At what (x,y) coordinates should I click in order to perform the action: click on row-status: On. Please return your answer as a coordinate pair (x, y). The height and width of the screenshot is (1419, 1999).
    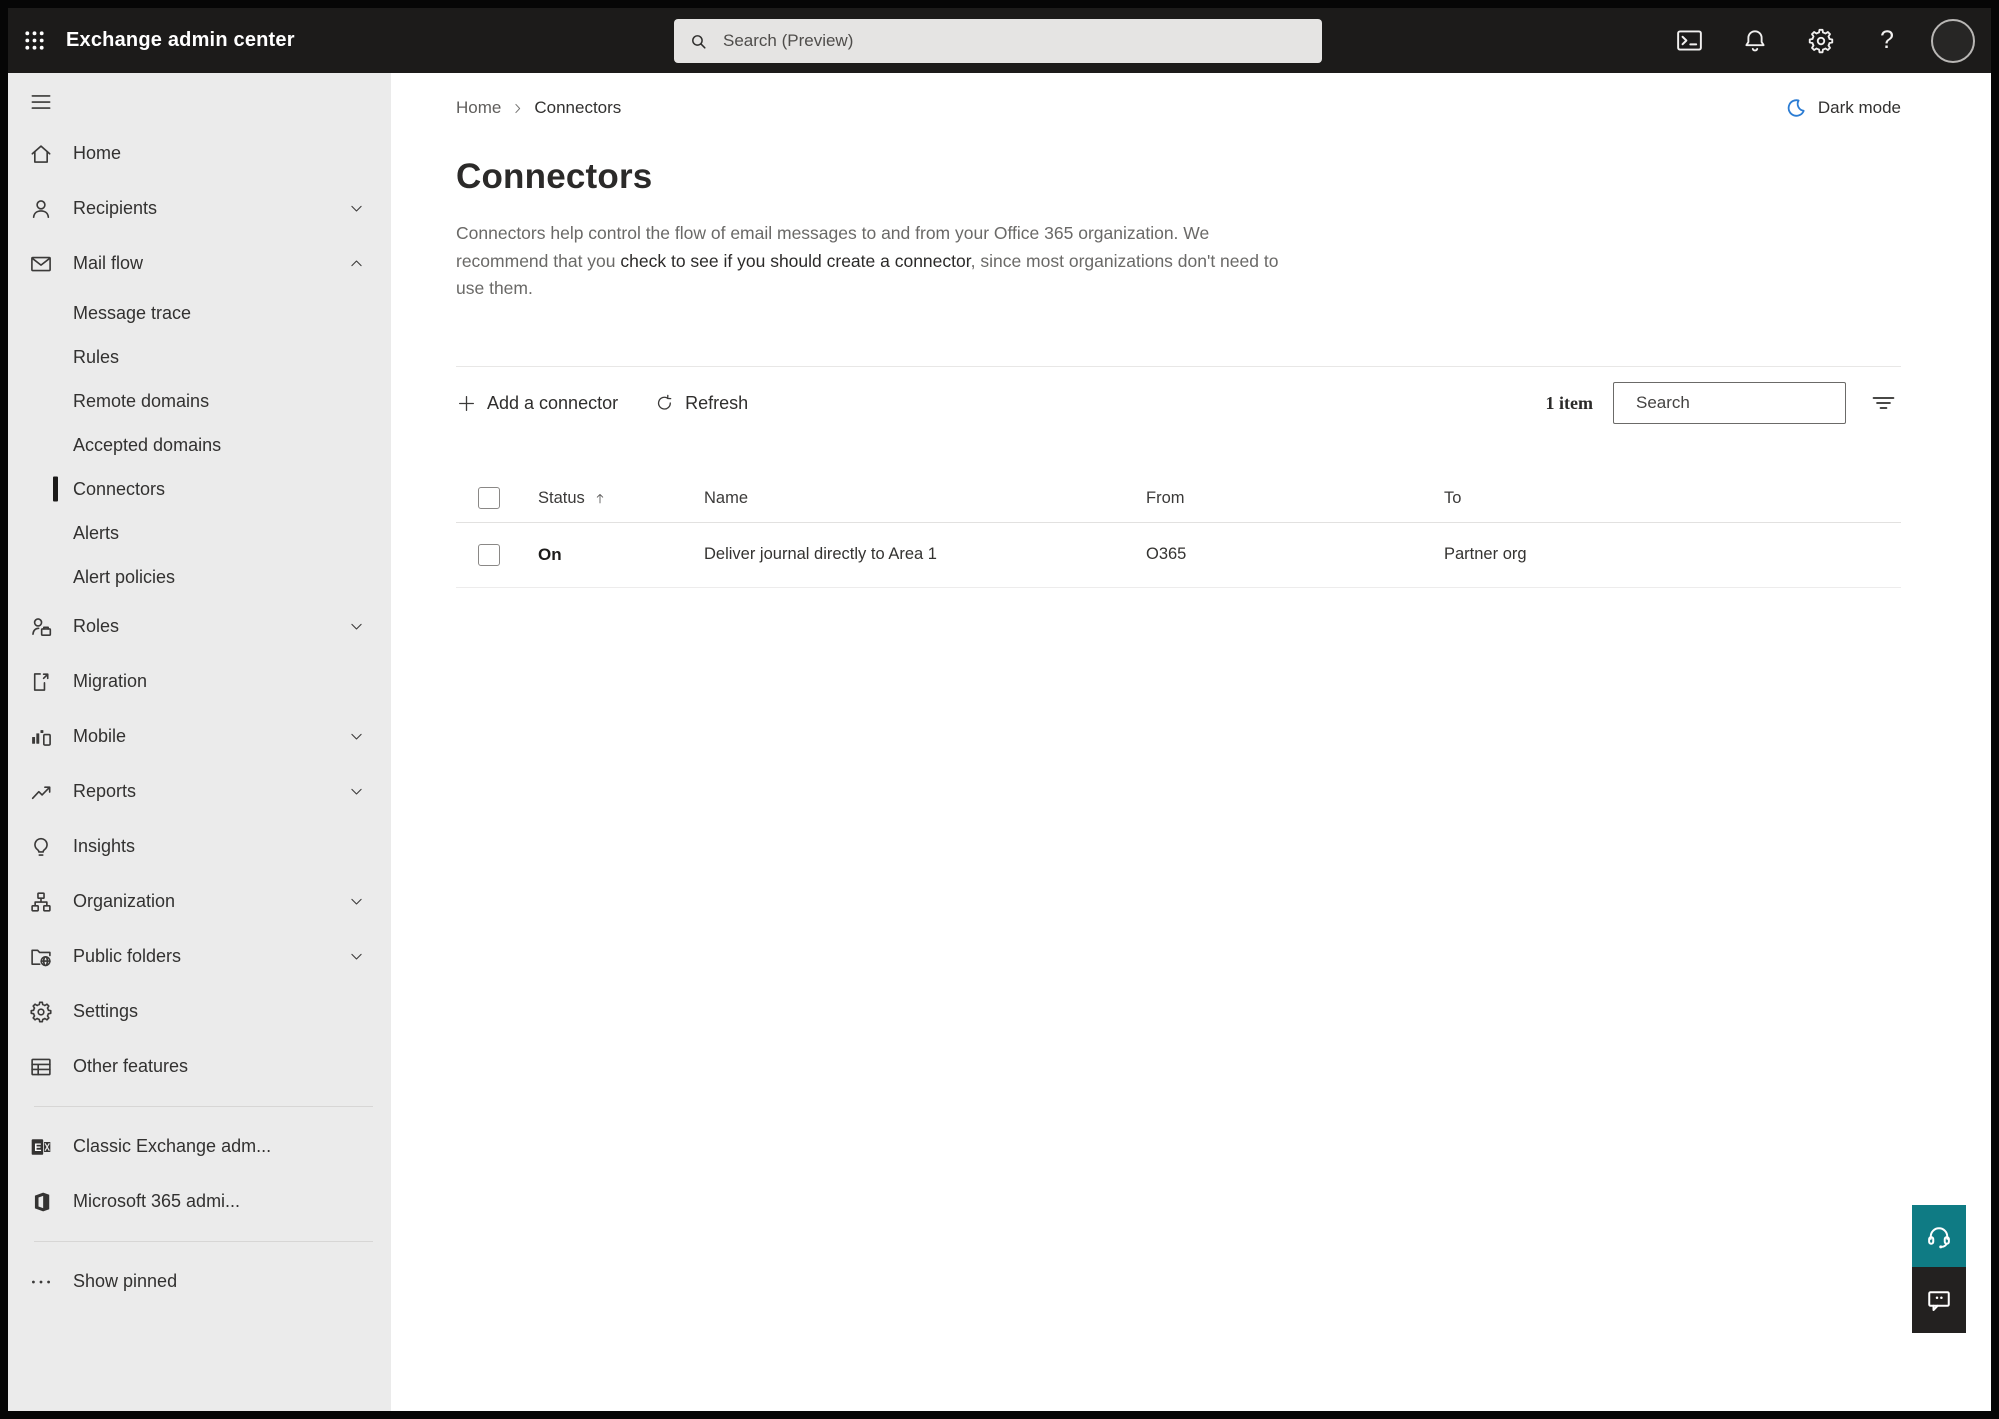
    Looking at the image, I should click on (550, 554).